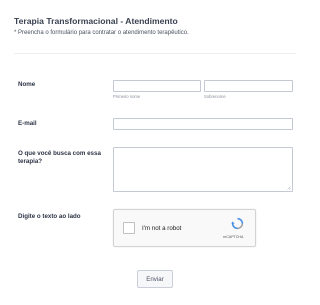  What do you see at coordinates (184, 228) in the screenshot?
I see `recaptcha-widget: I'm not a robot reCAPTCHA` at bounding box center [184, 228].